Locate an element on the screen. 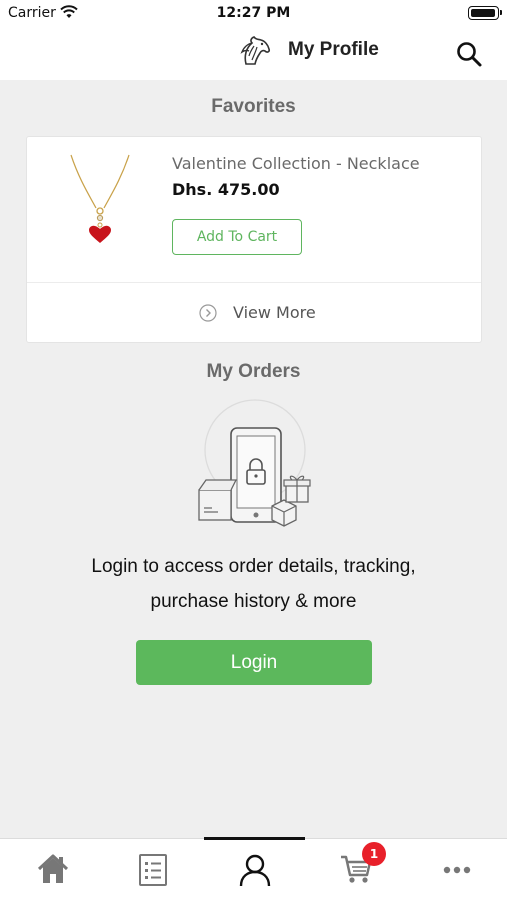 The image size is (507, 900). tab-bar is located at coordinates (253, 868).